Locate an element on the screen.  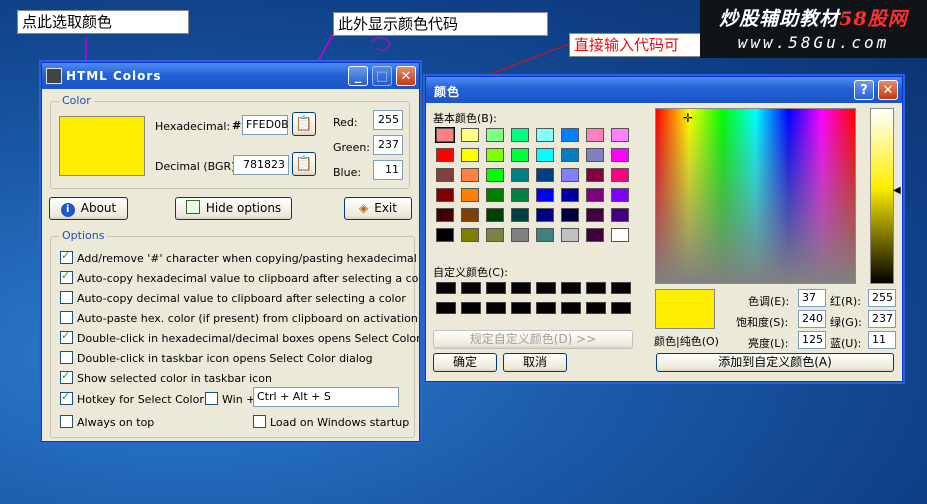
always-on-top-checkbox is located at coordinates (66, 421).